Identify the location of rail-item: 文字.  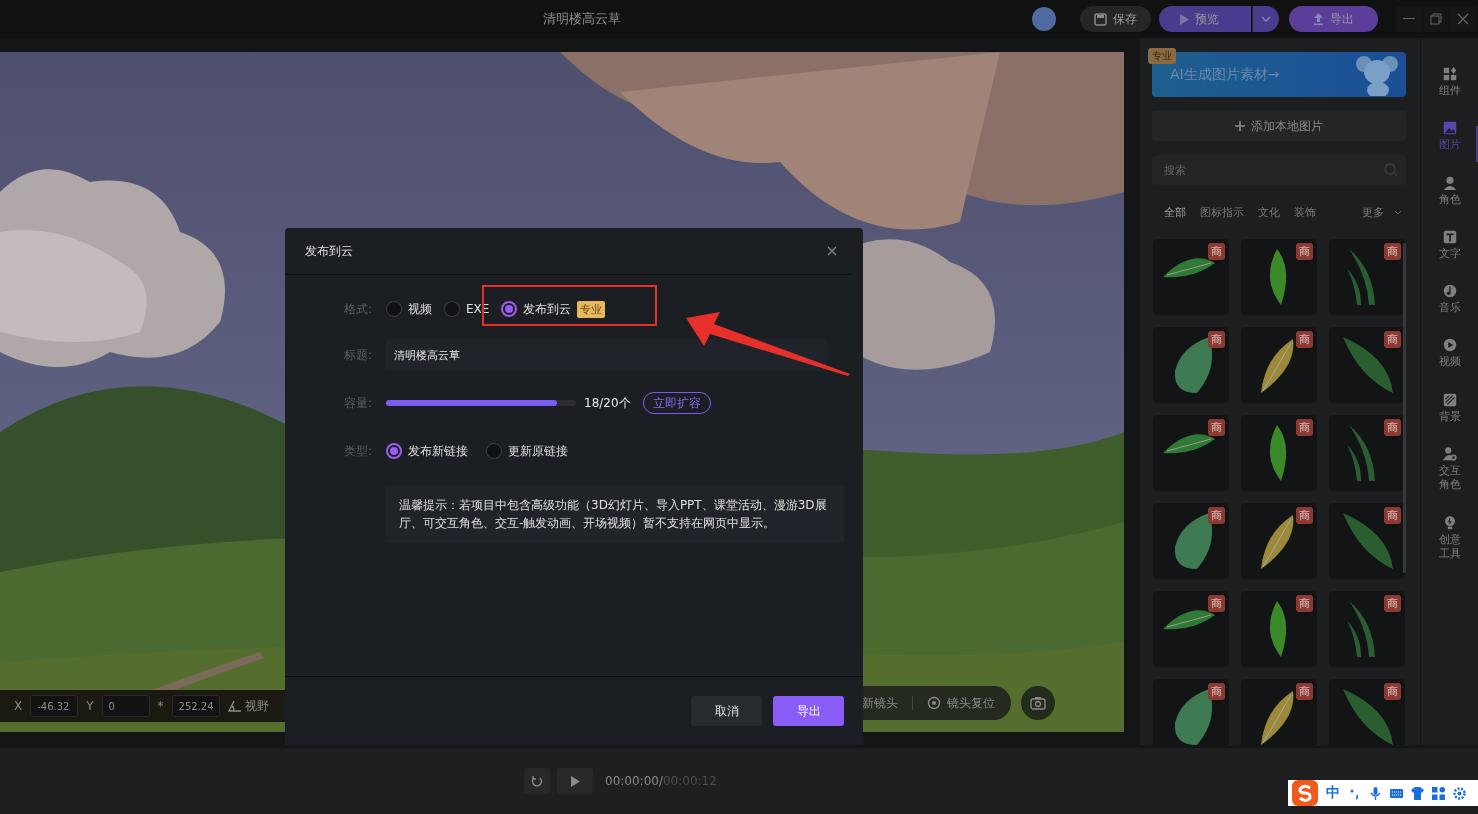
(1449, 245).